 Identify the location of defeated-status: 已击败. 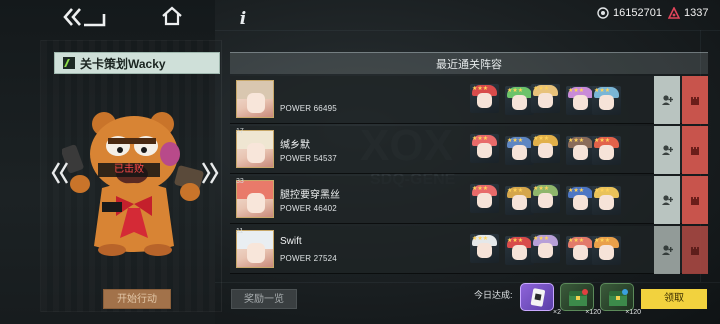
(129, 170).